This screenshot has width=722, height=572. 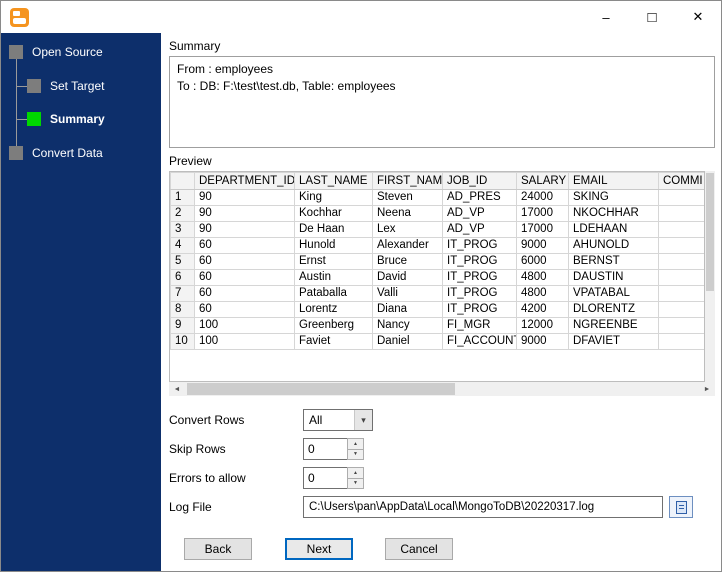 What do you see at coordinates (407, 229) in the screenshot?
I see `table-cell: Lex` at bounding box center [407, 229].